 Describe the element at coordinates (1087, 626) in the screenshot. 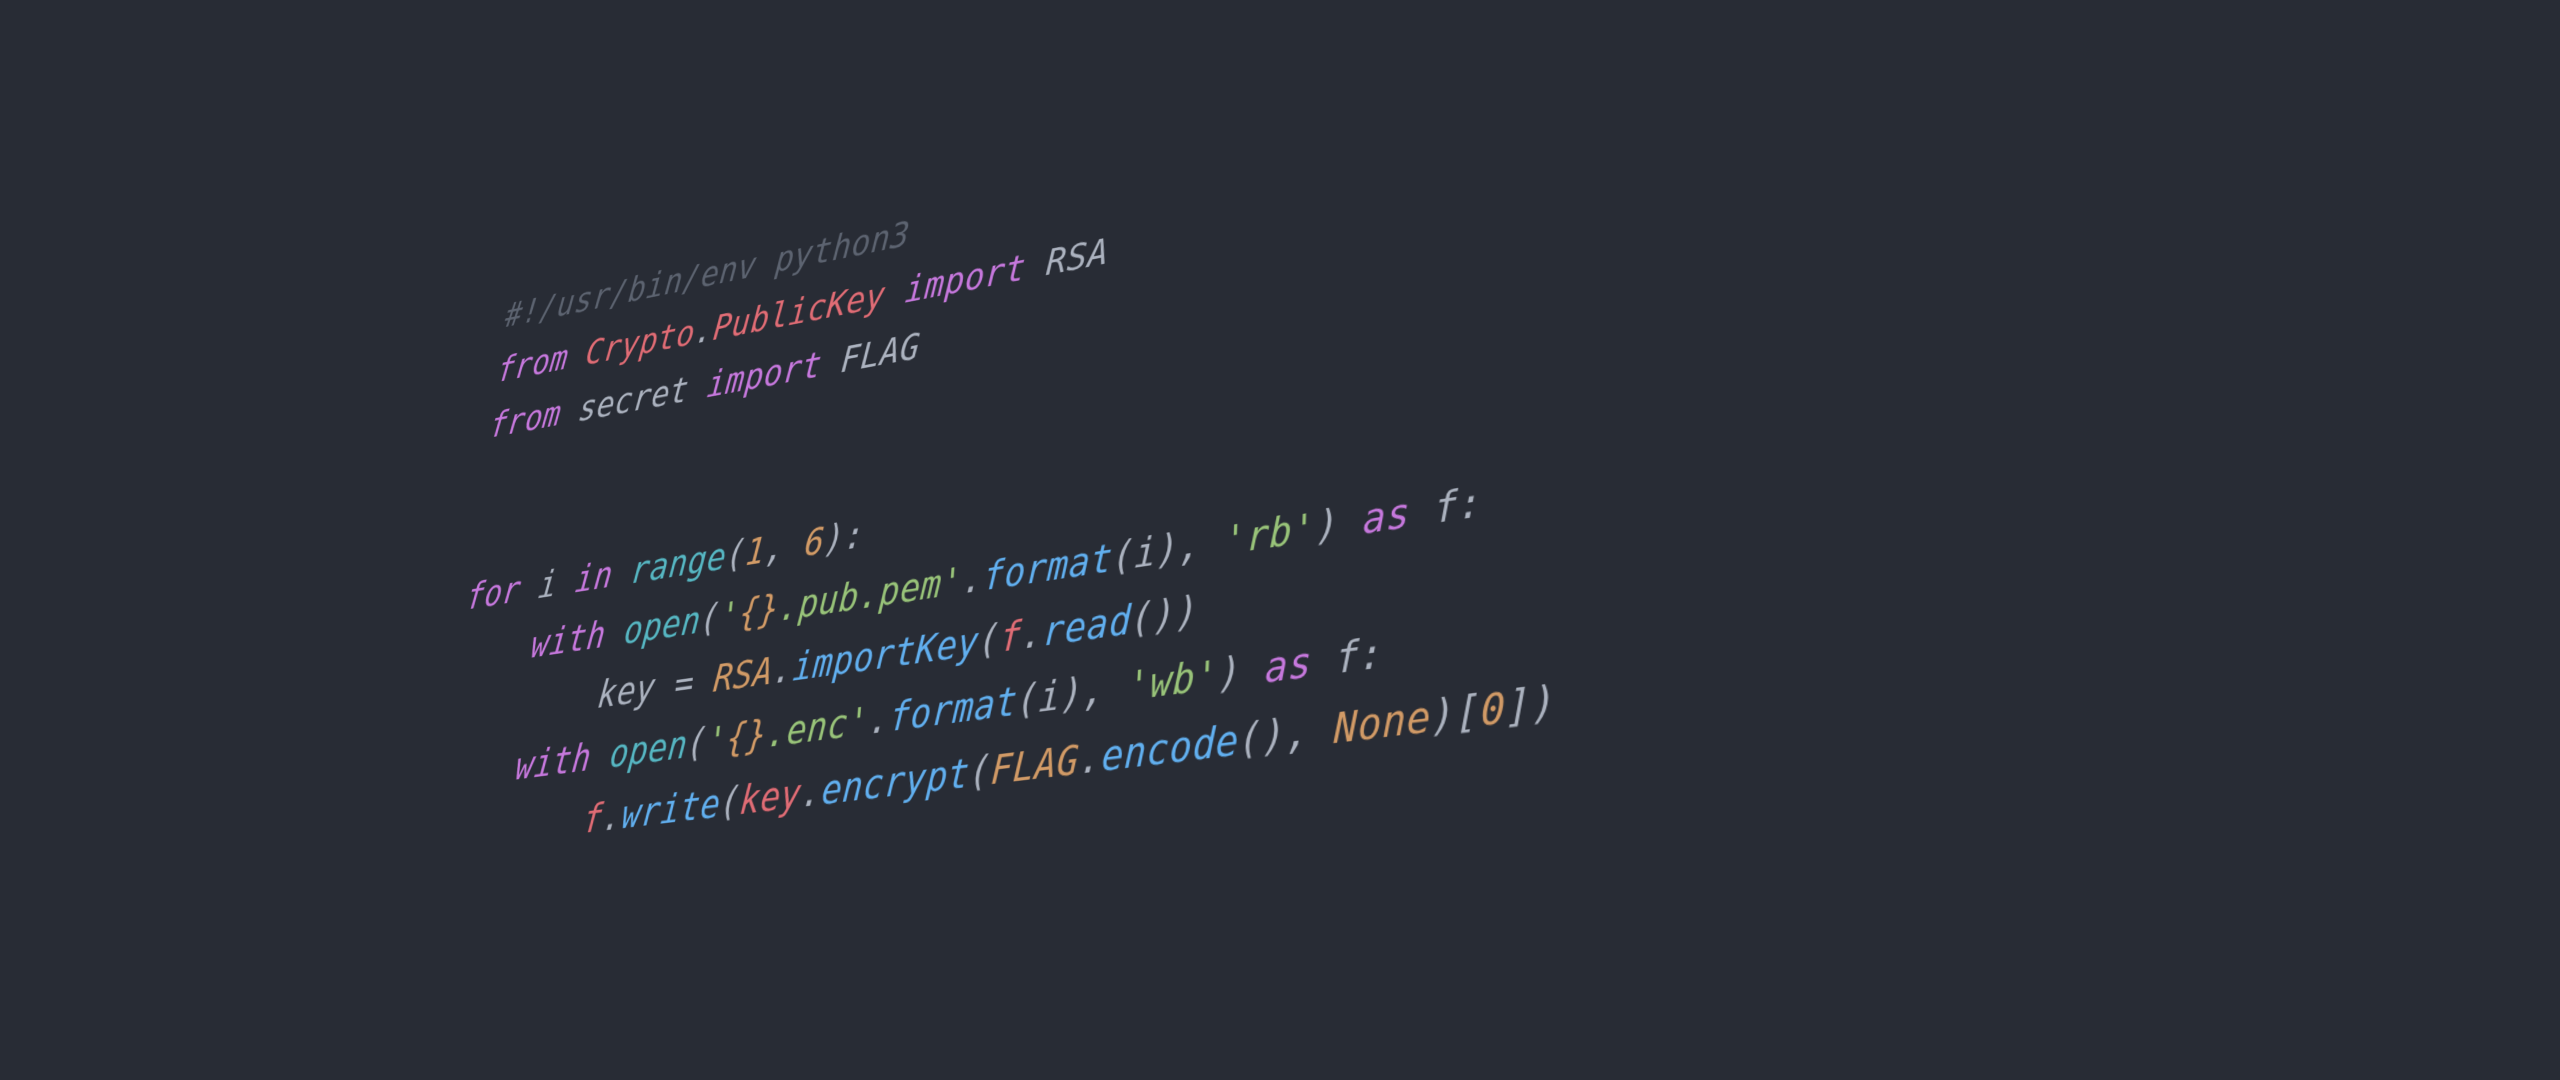

I see `code-token: read` at that location.